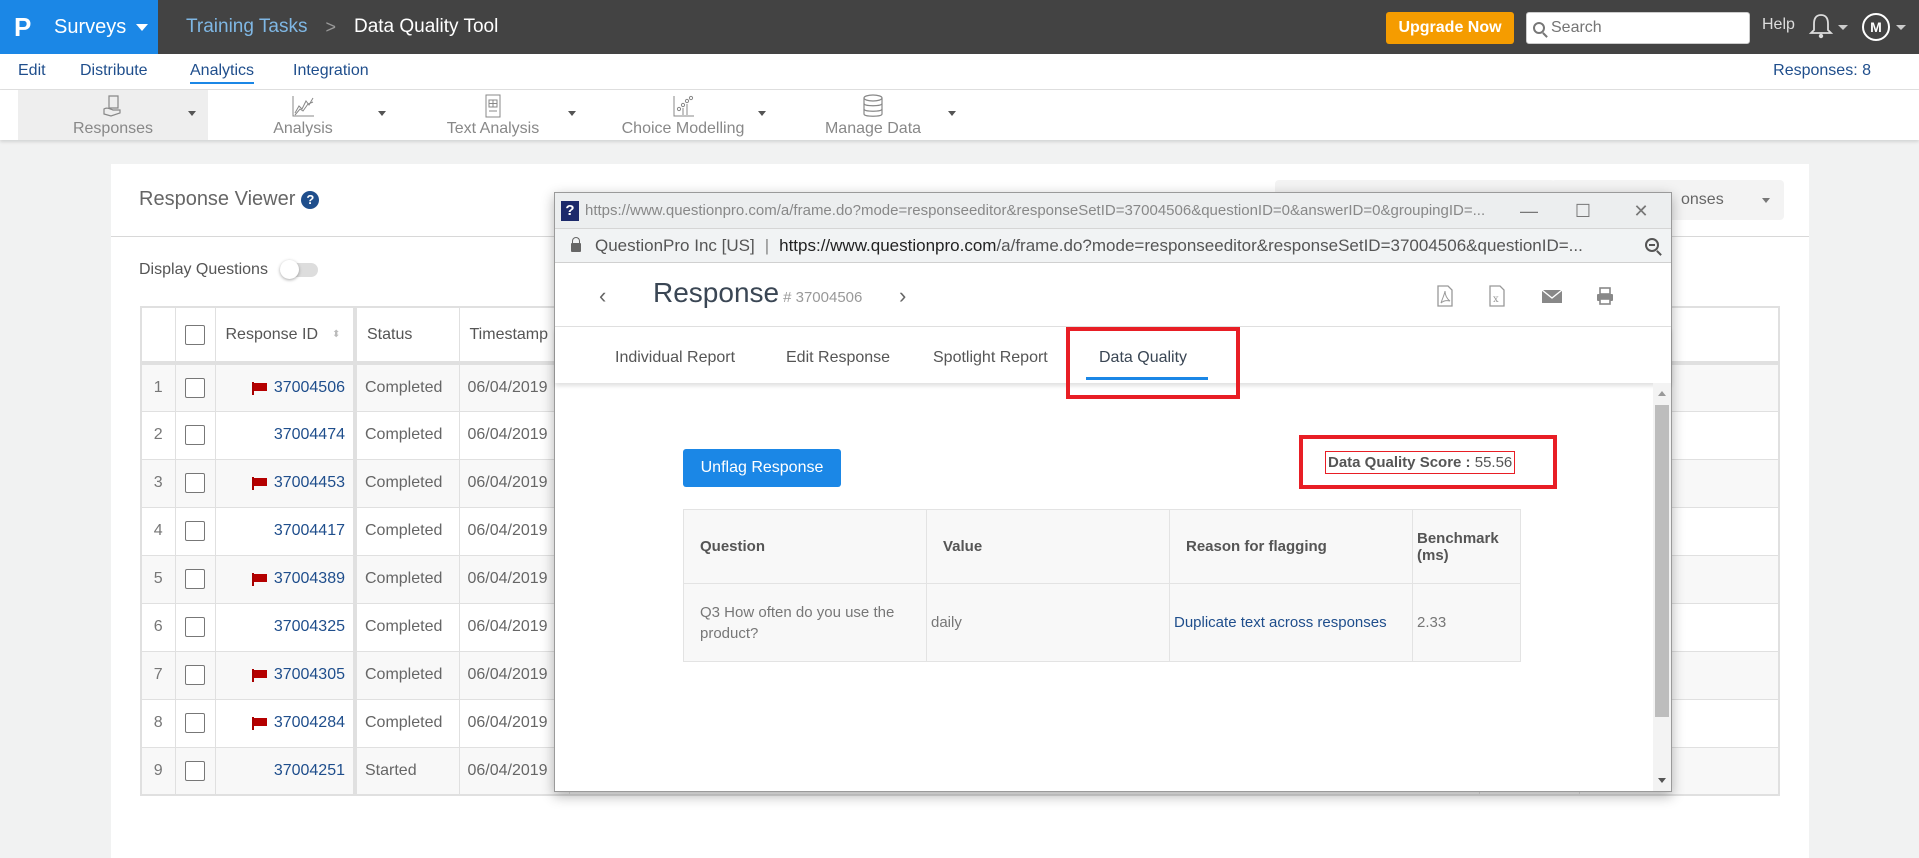 This screenshot has height=858, width=1919. Describe the element at coordinates (426, 26) in the screenshot. I see `breadcrumb-data-quality-tool: Data Quality Tool` at that location.